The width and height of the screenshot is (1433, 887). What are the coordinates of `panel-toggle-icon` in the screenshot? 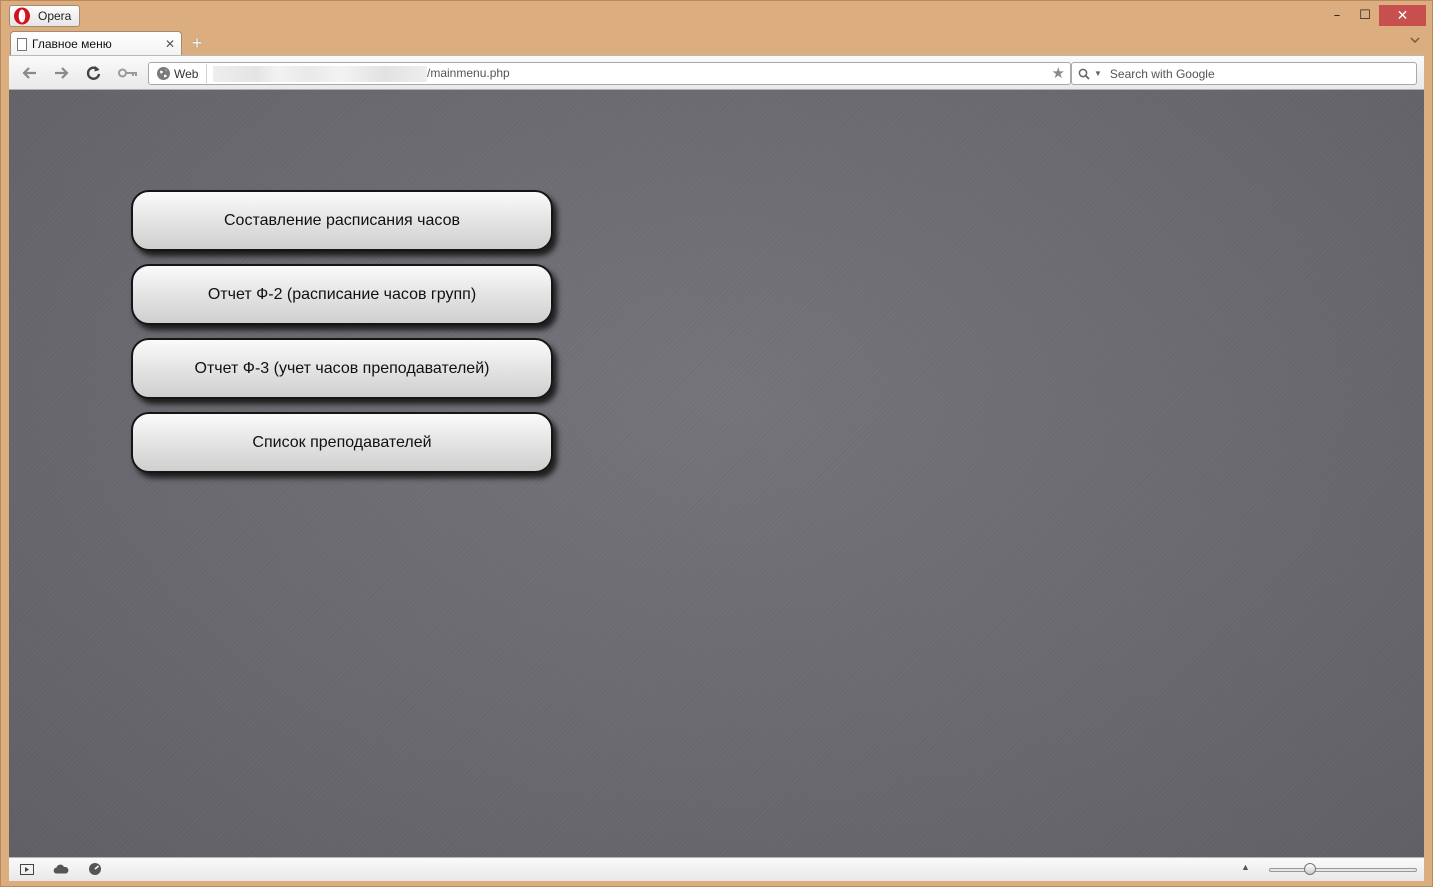 It's located at (27, 869).